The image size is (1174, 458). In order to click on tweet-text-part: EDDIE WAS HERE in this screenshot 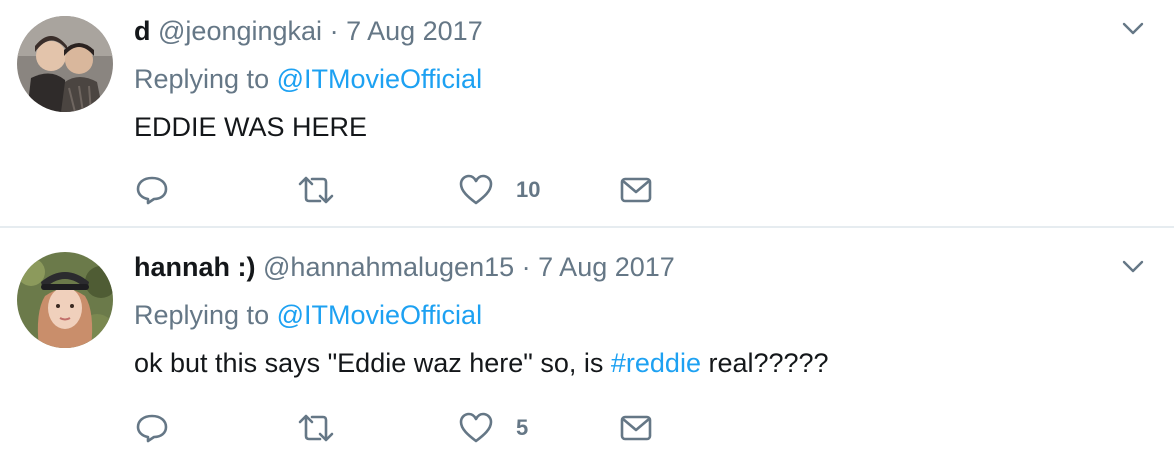, I will do `click(251, 127)`.